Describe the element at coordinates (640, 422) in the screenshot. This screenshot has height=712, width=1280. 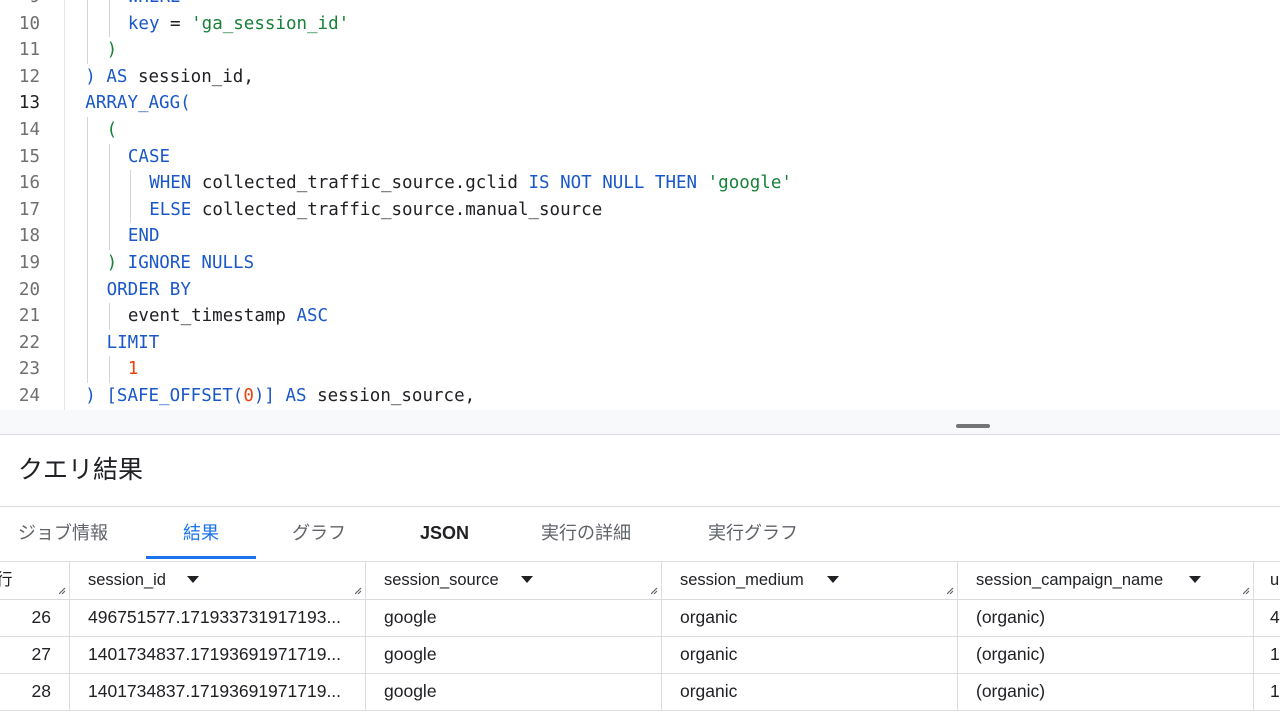
I see `panel-splitter` at that location.